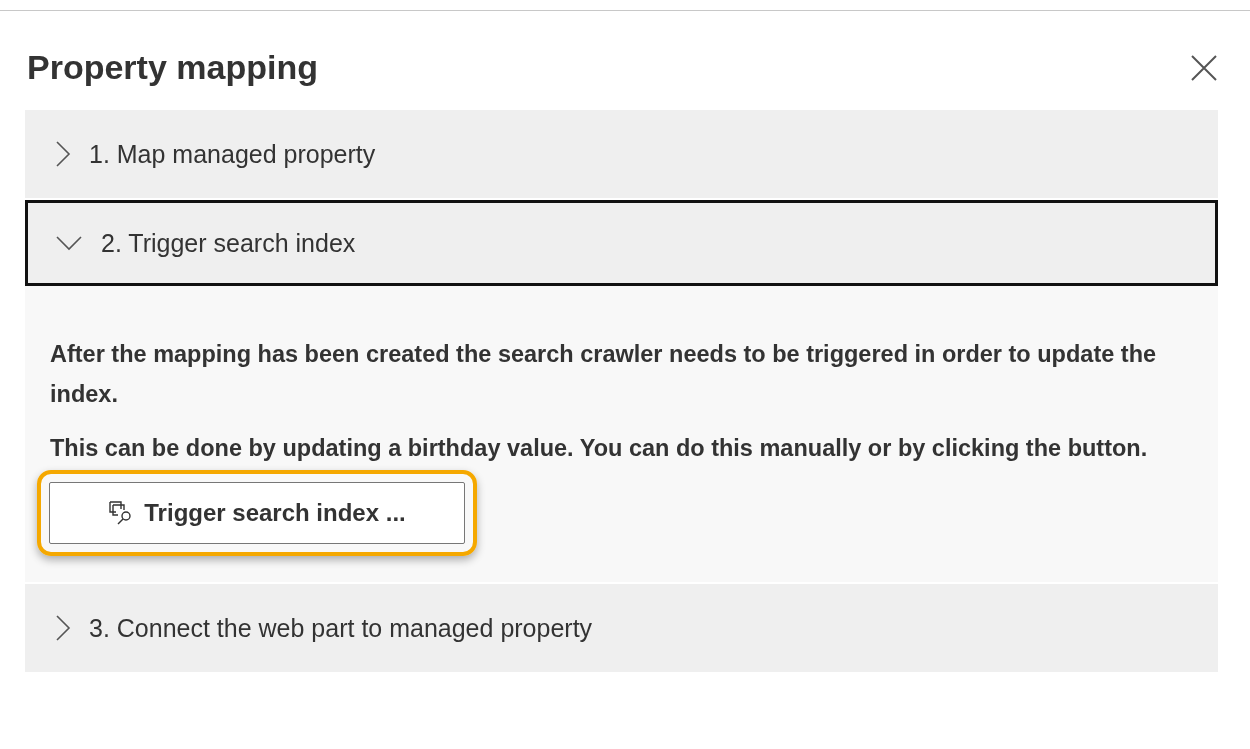 This screenshot has width=1250, height=749. What do you see at coordinates (172, 67) in the screenshot?
I see `panel-title: Property mapping` at bounding box center [172, 67].